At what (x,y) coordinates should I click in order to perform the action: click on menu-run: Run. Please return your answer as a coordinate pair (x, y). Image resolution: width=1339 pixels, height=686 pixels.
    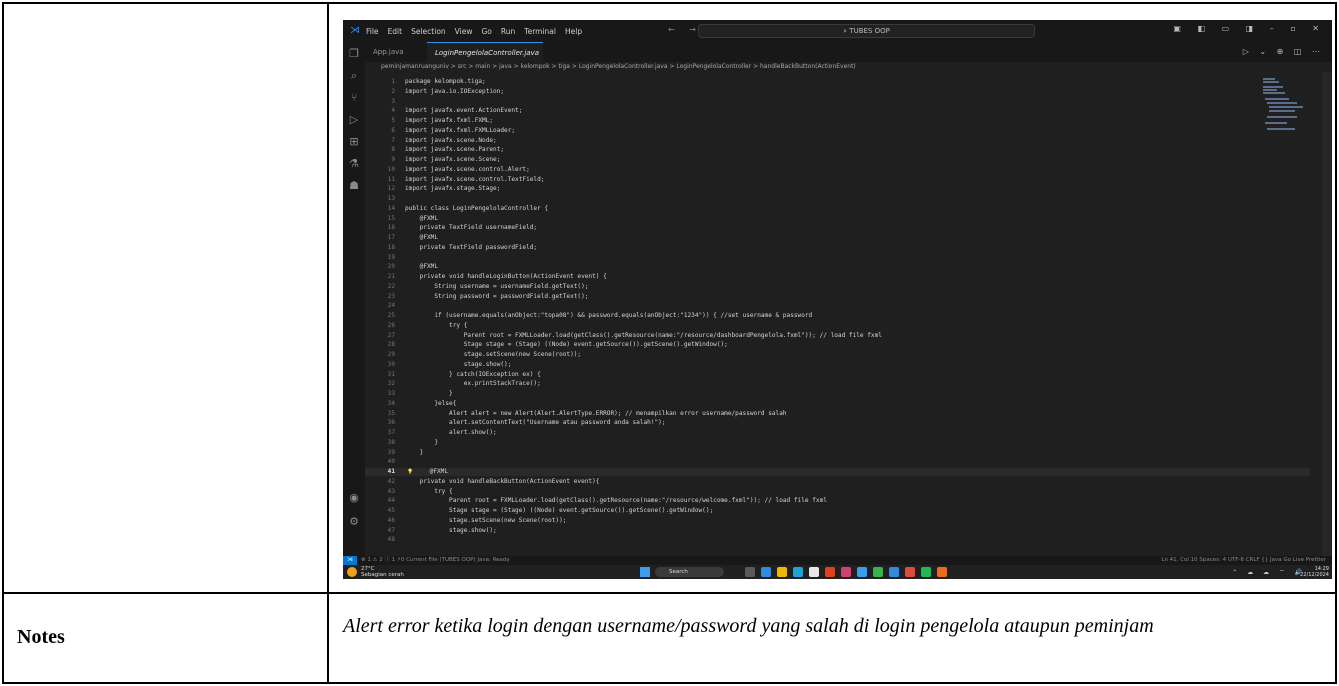
    Looking at the image, I should click on (508, 31).